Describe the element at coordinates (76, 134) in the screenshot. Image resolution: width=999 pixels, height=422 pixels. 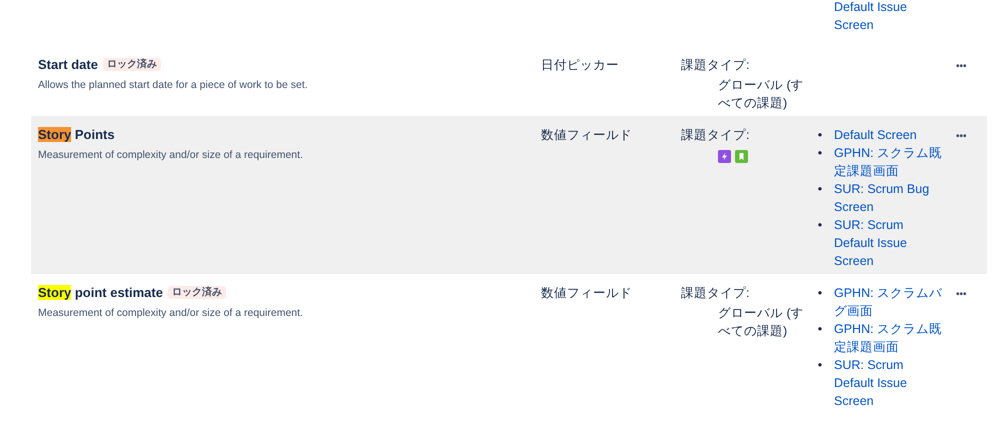
I see `field-name: Story Points` at that location.